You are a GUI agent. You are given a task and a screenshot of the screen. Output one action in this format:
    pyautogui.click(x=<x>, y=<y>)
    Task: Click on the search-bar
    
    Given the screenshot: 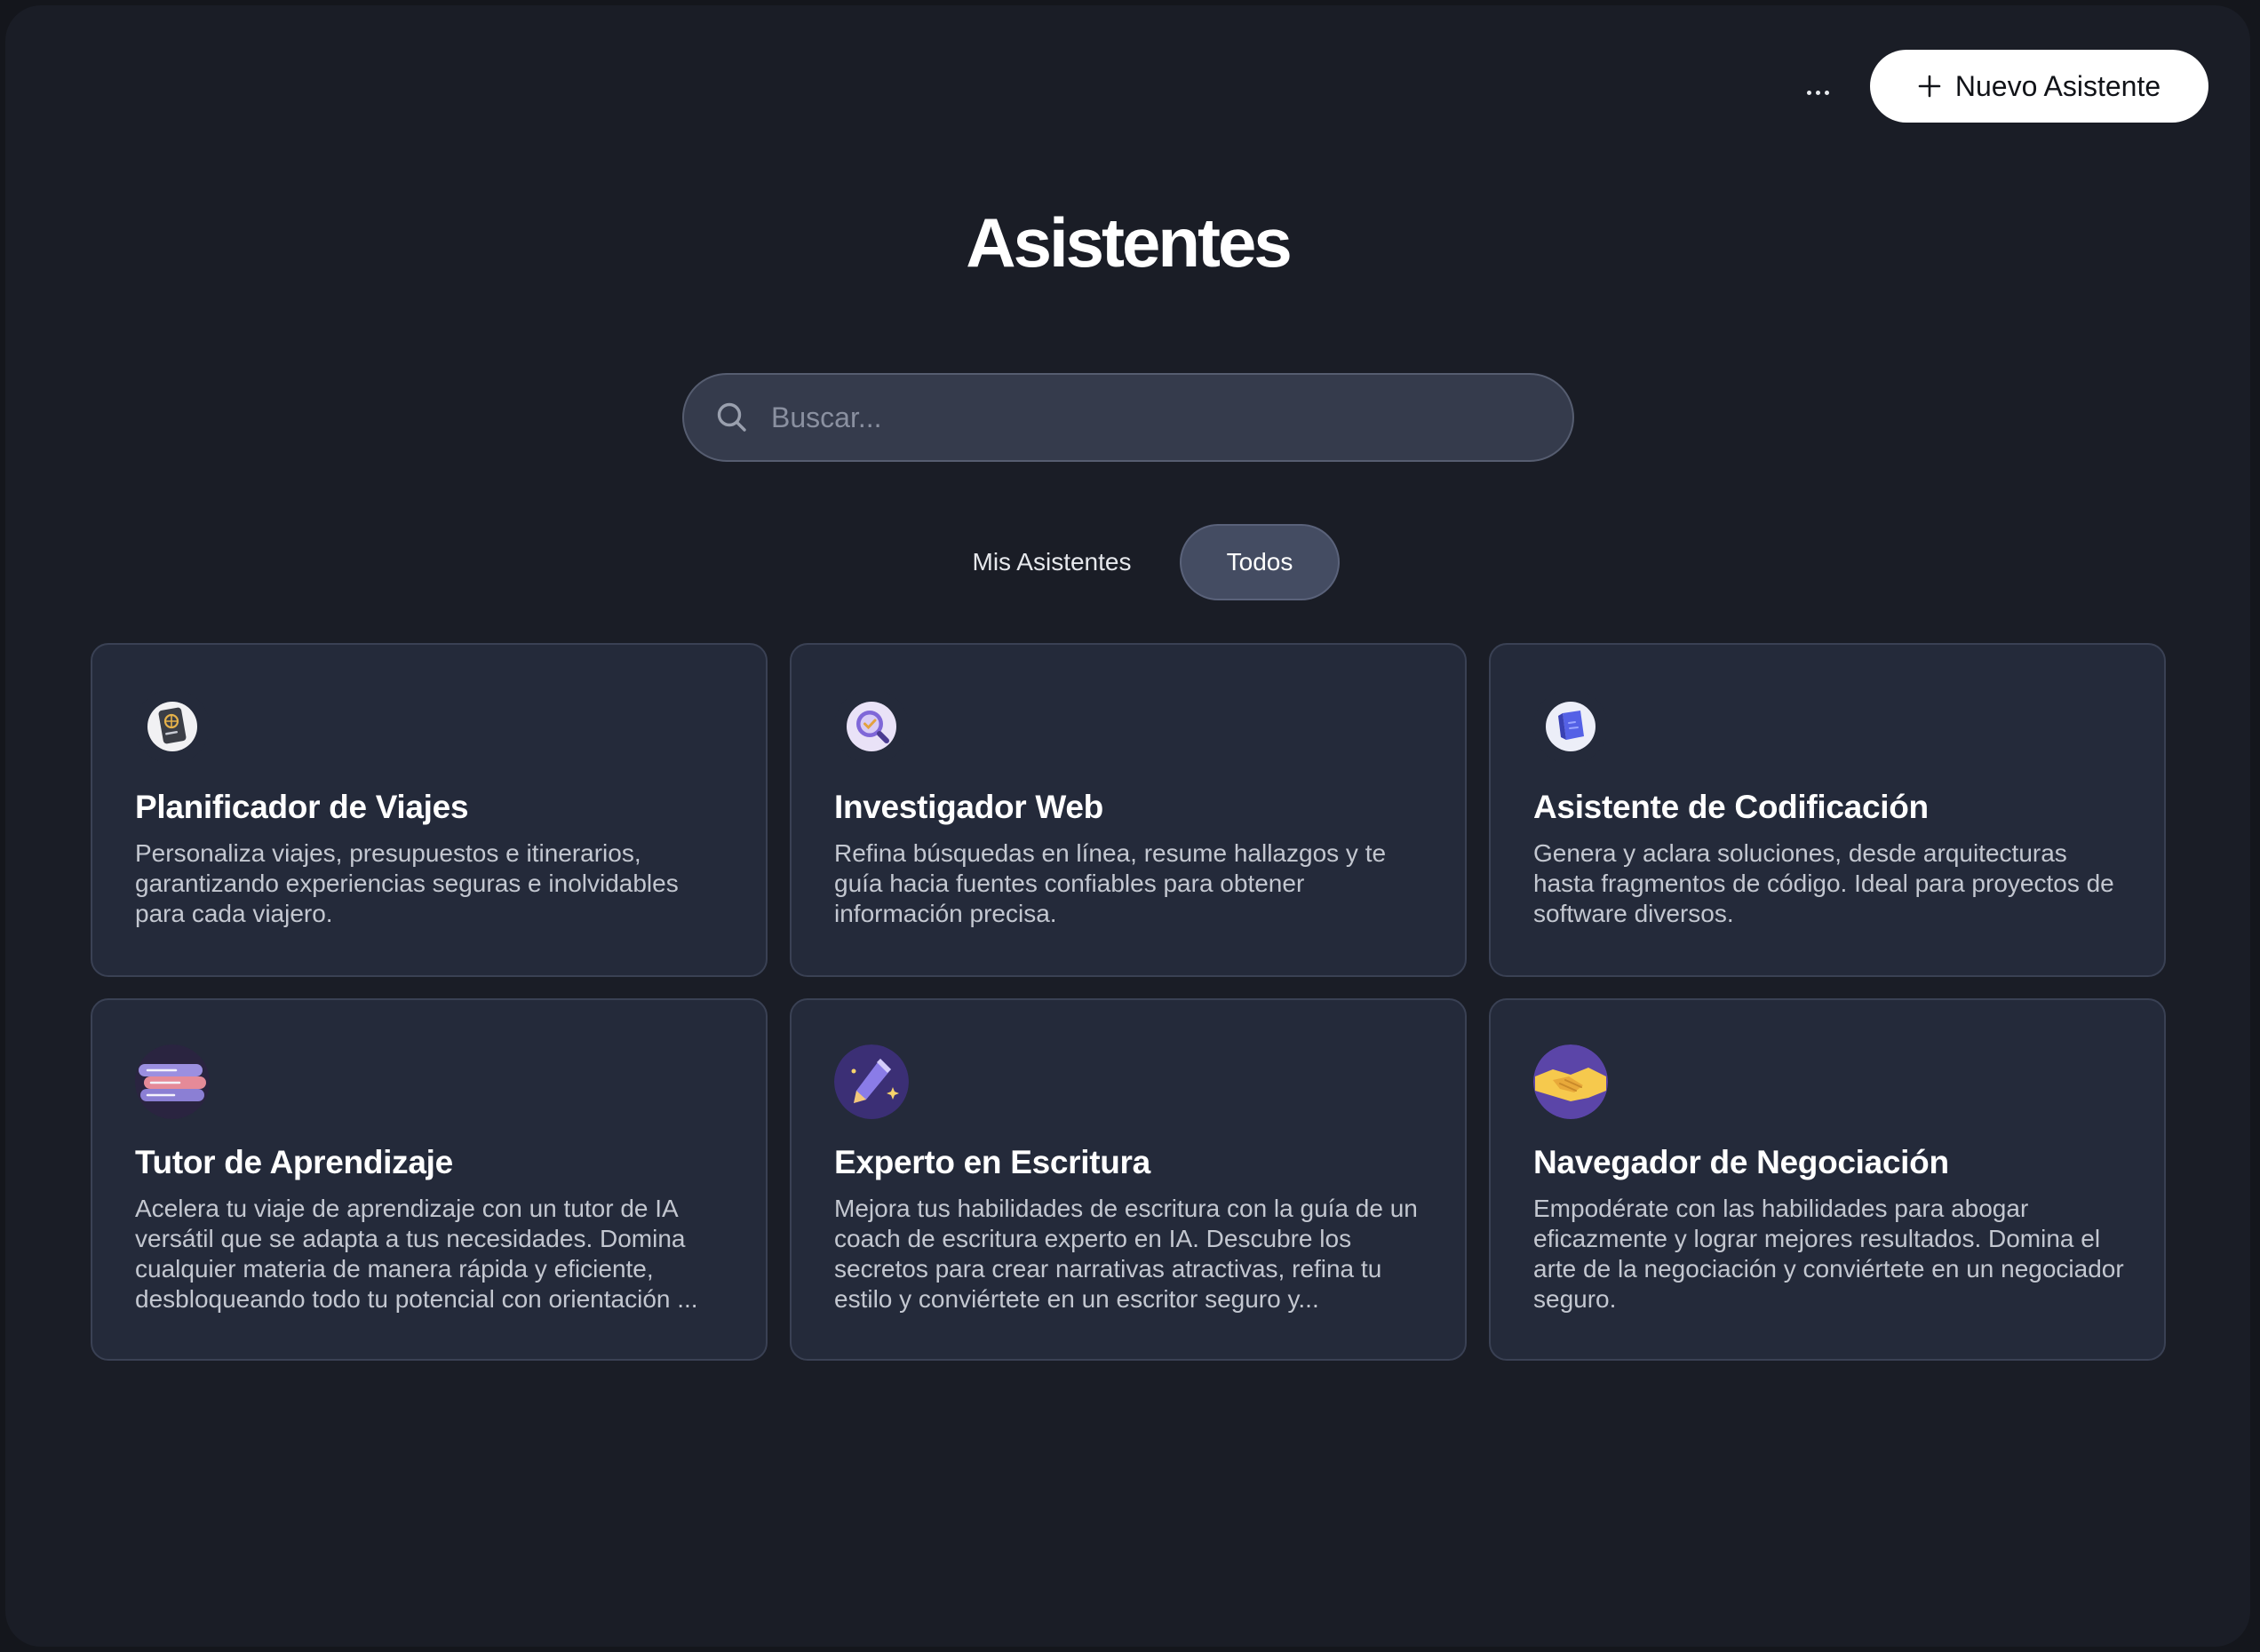 What is the action you would take?
    pyautogui.click(x=1128, y=417)
    